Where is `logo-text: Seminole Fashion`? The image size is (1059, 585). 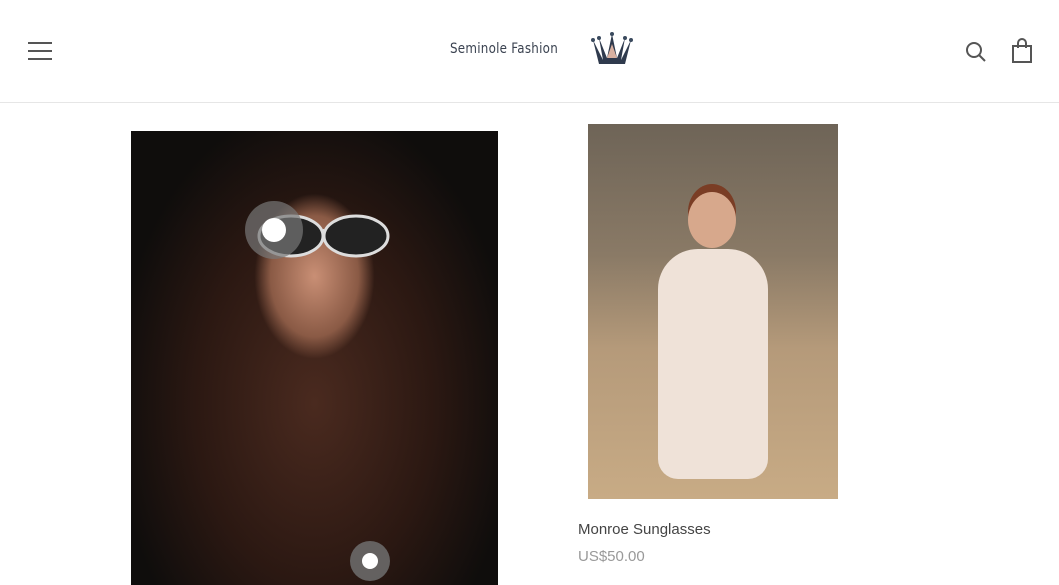
logo-text: Seminole Fashion is located at coordinates (504, 49).